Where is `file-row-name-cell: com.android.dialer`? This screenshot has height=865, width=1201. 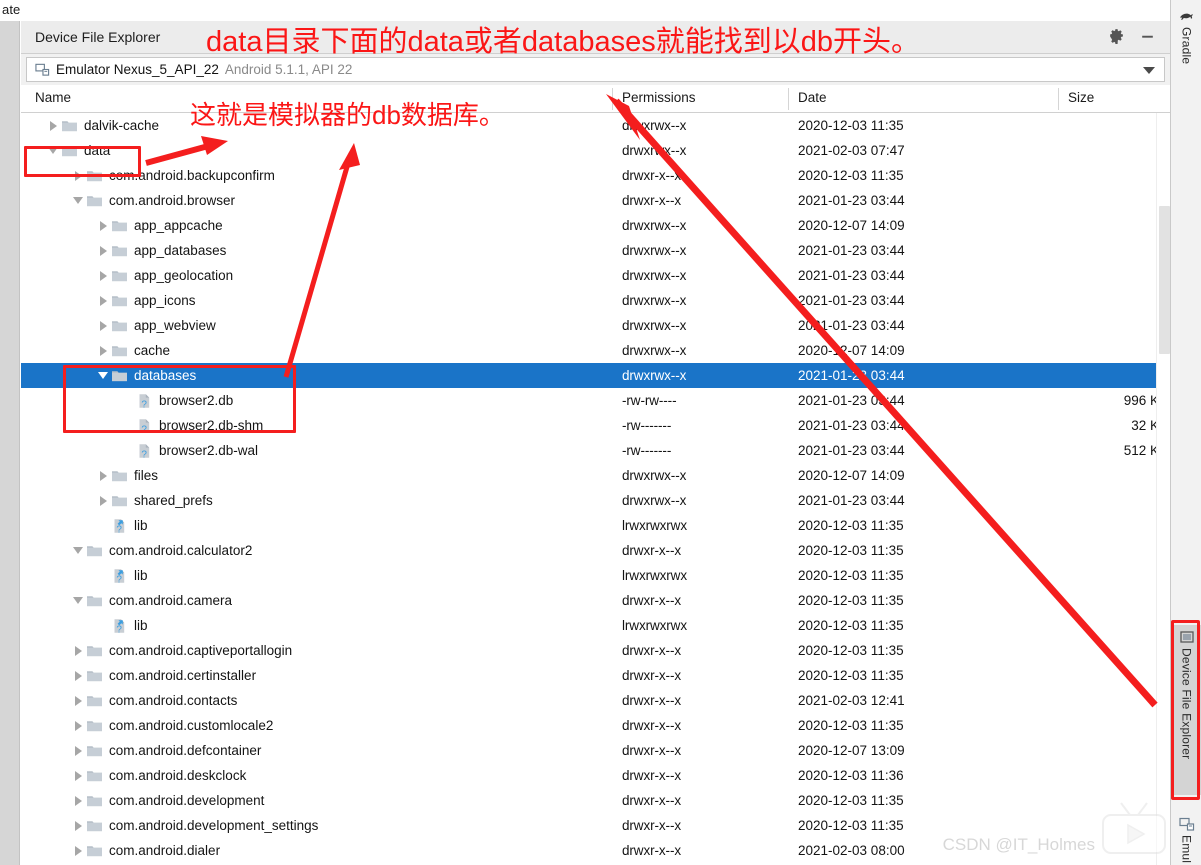
file-row-name-cell: com.android.dialer is located at coordinates (145, 850).